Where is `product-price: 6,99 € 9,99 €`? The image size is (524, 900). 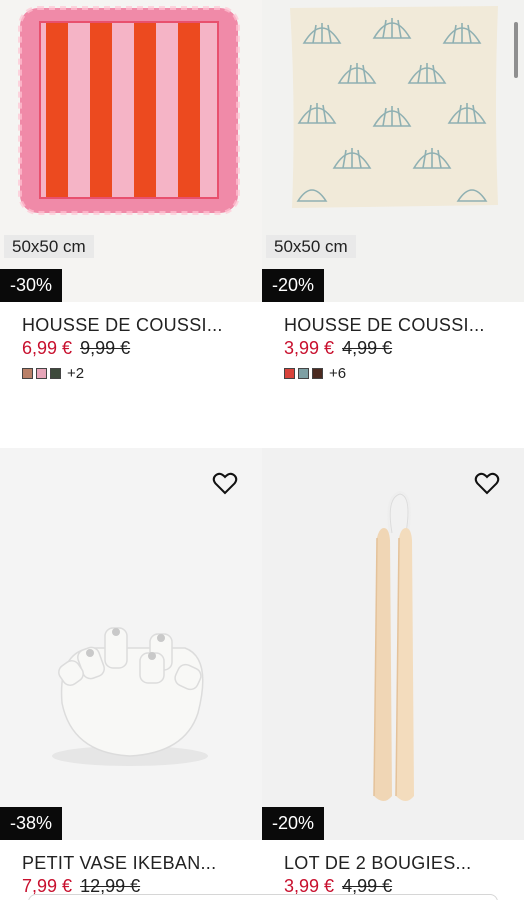 product-price: 6,99 € 9,99 € is located at coordinates (131, 348).